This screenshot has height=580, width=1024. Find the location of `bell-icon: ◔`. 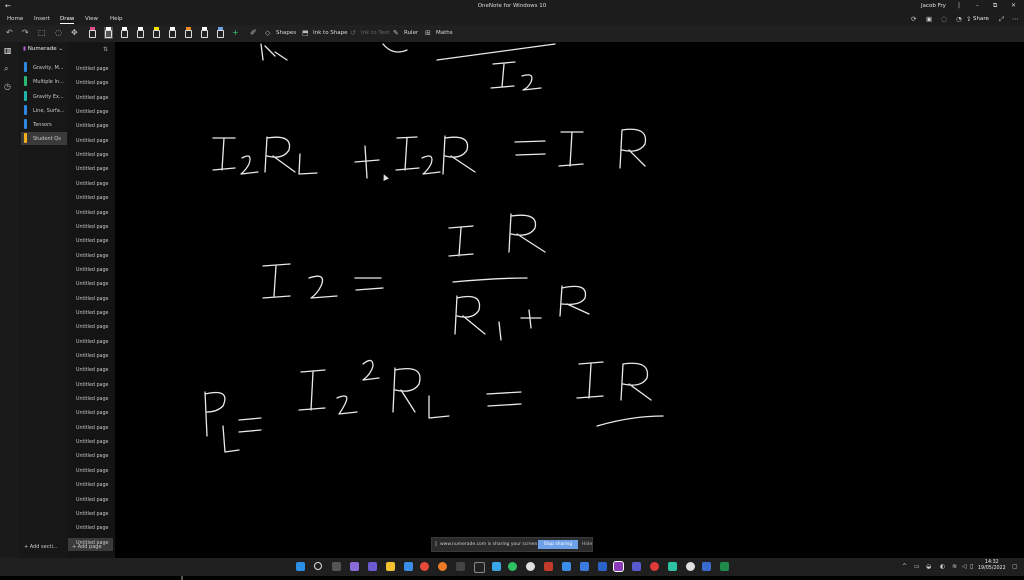

bell-icon: ◔ is located at coordinates (959, 19).